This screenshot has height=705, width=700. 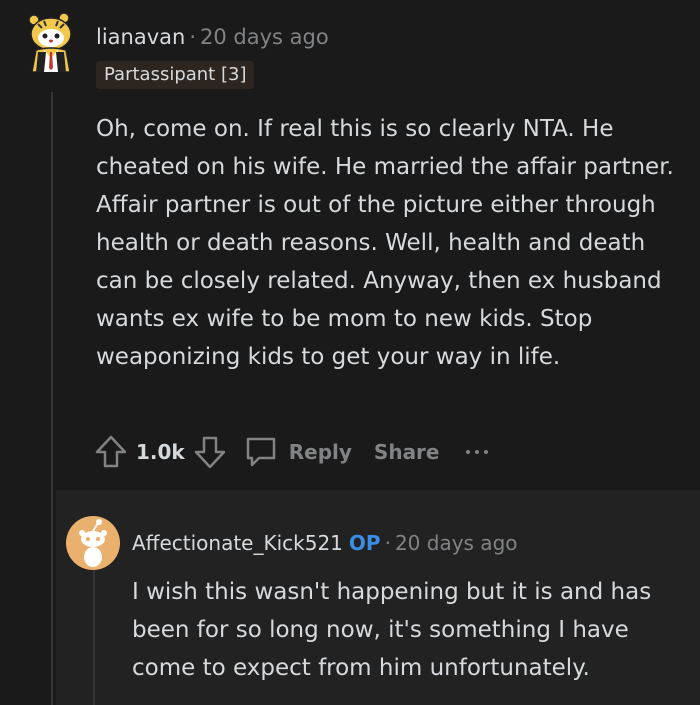 I want to click on op-badge: OP, so click(x=364, y=543).